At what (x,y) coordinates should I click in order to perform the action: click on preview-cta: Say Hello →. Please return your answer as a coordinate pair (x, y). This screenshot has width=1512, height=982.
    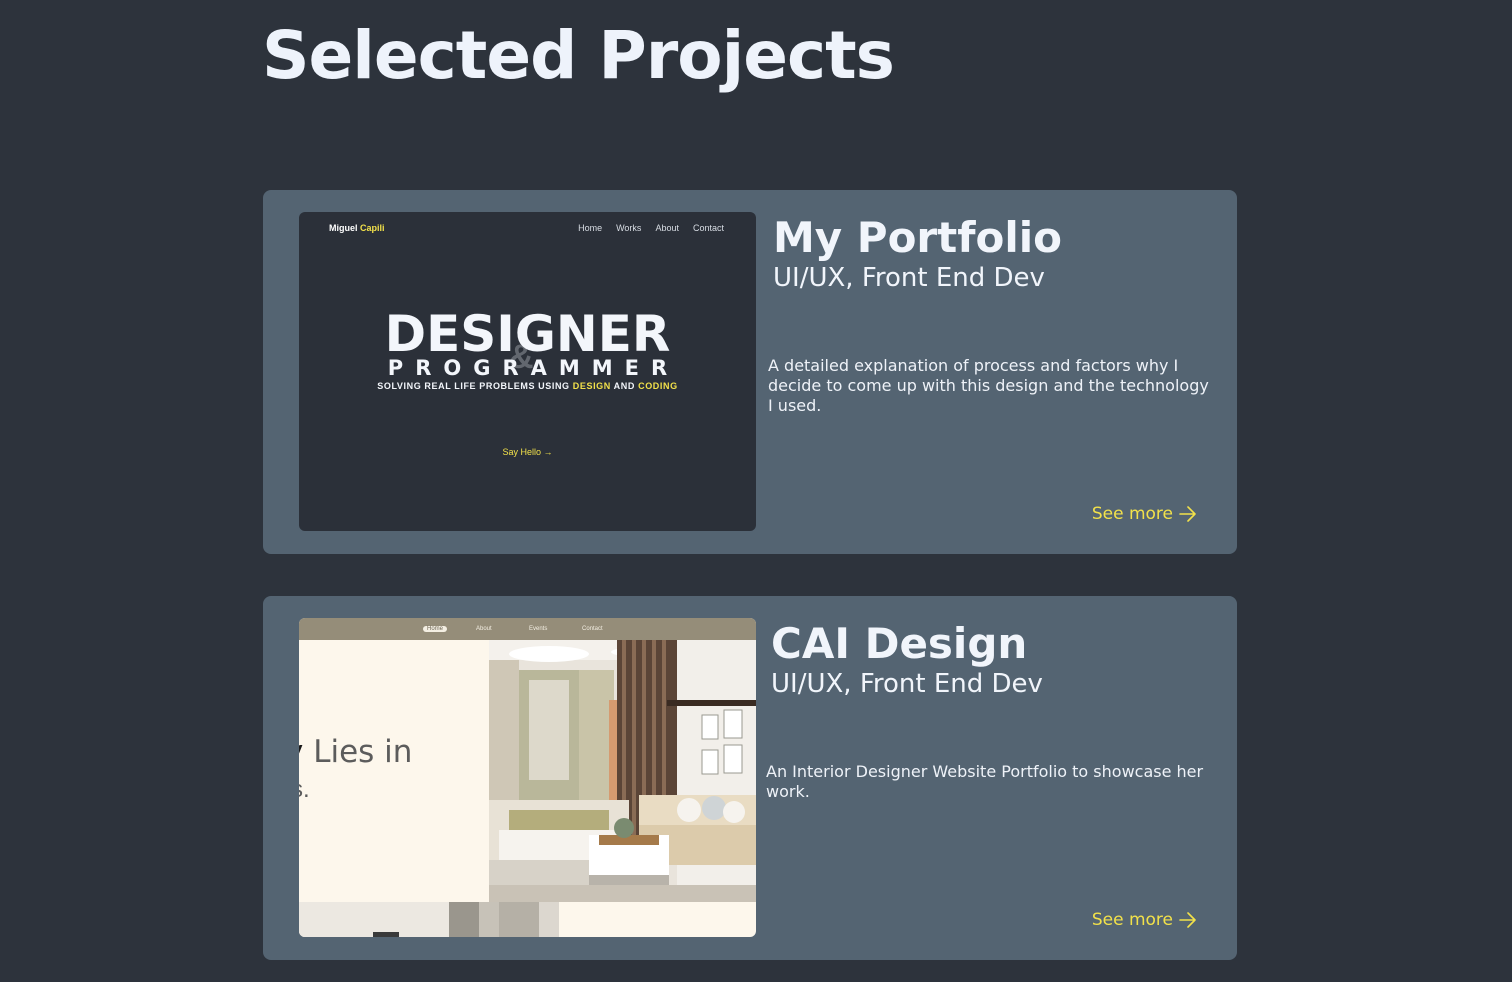
    Looking at the image, I should click on (527, 452).